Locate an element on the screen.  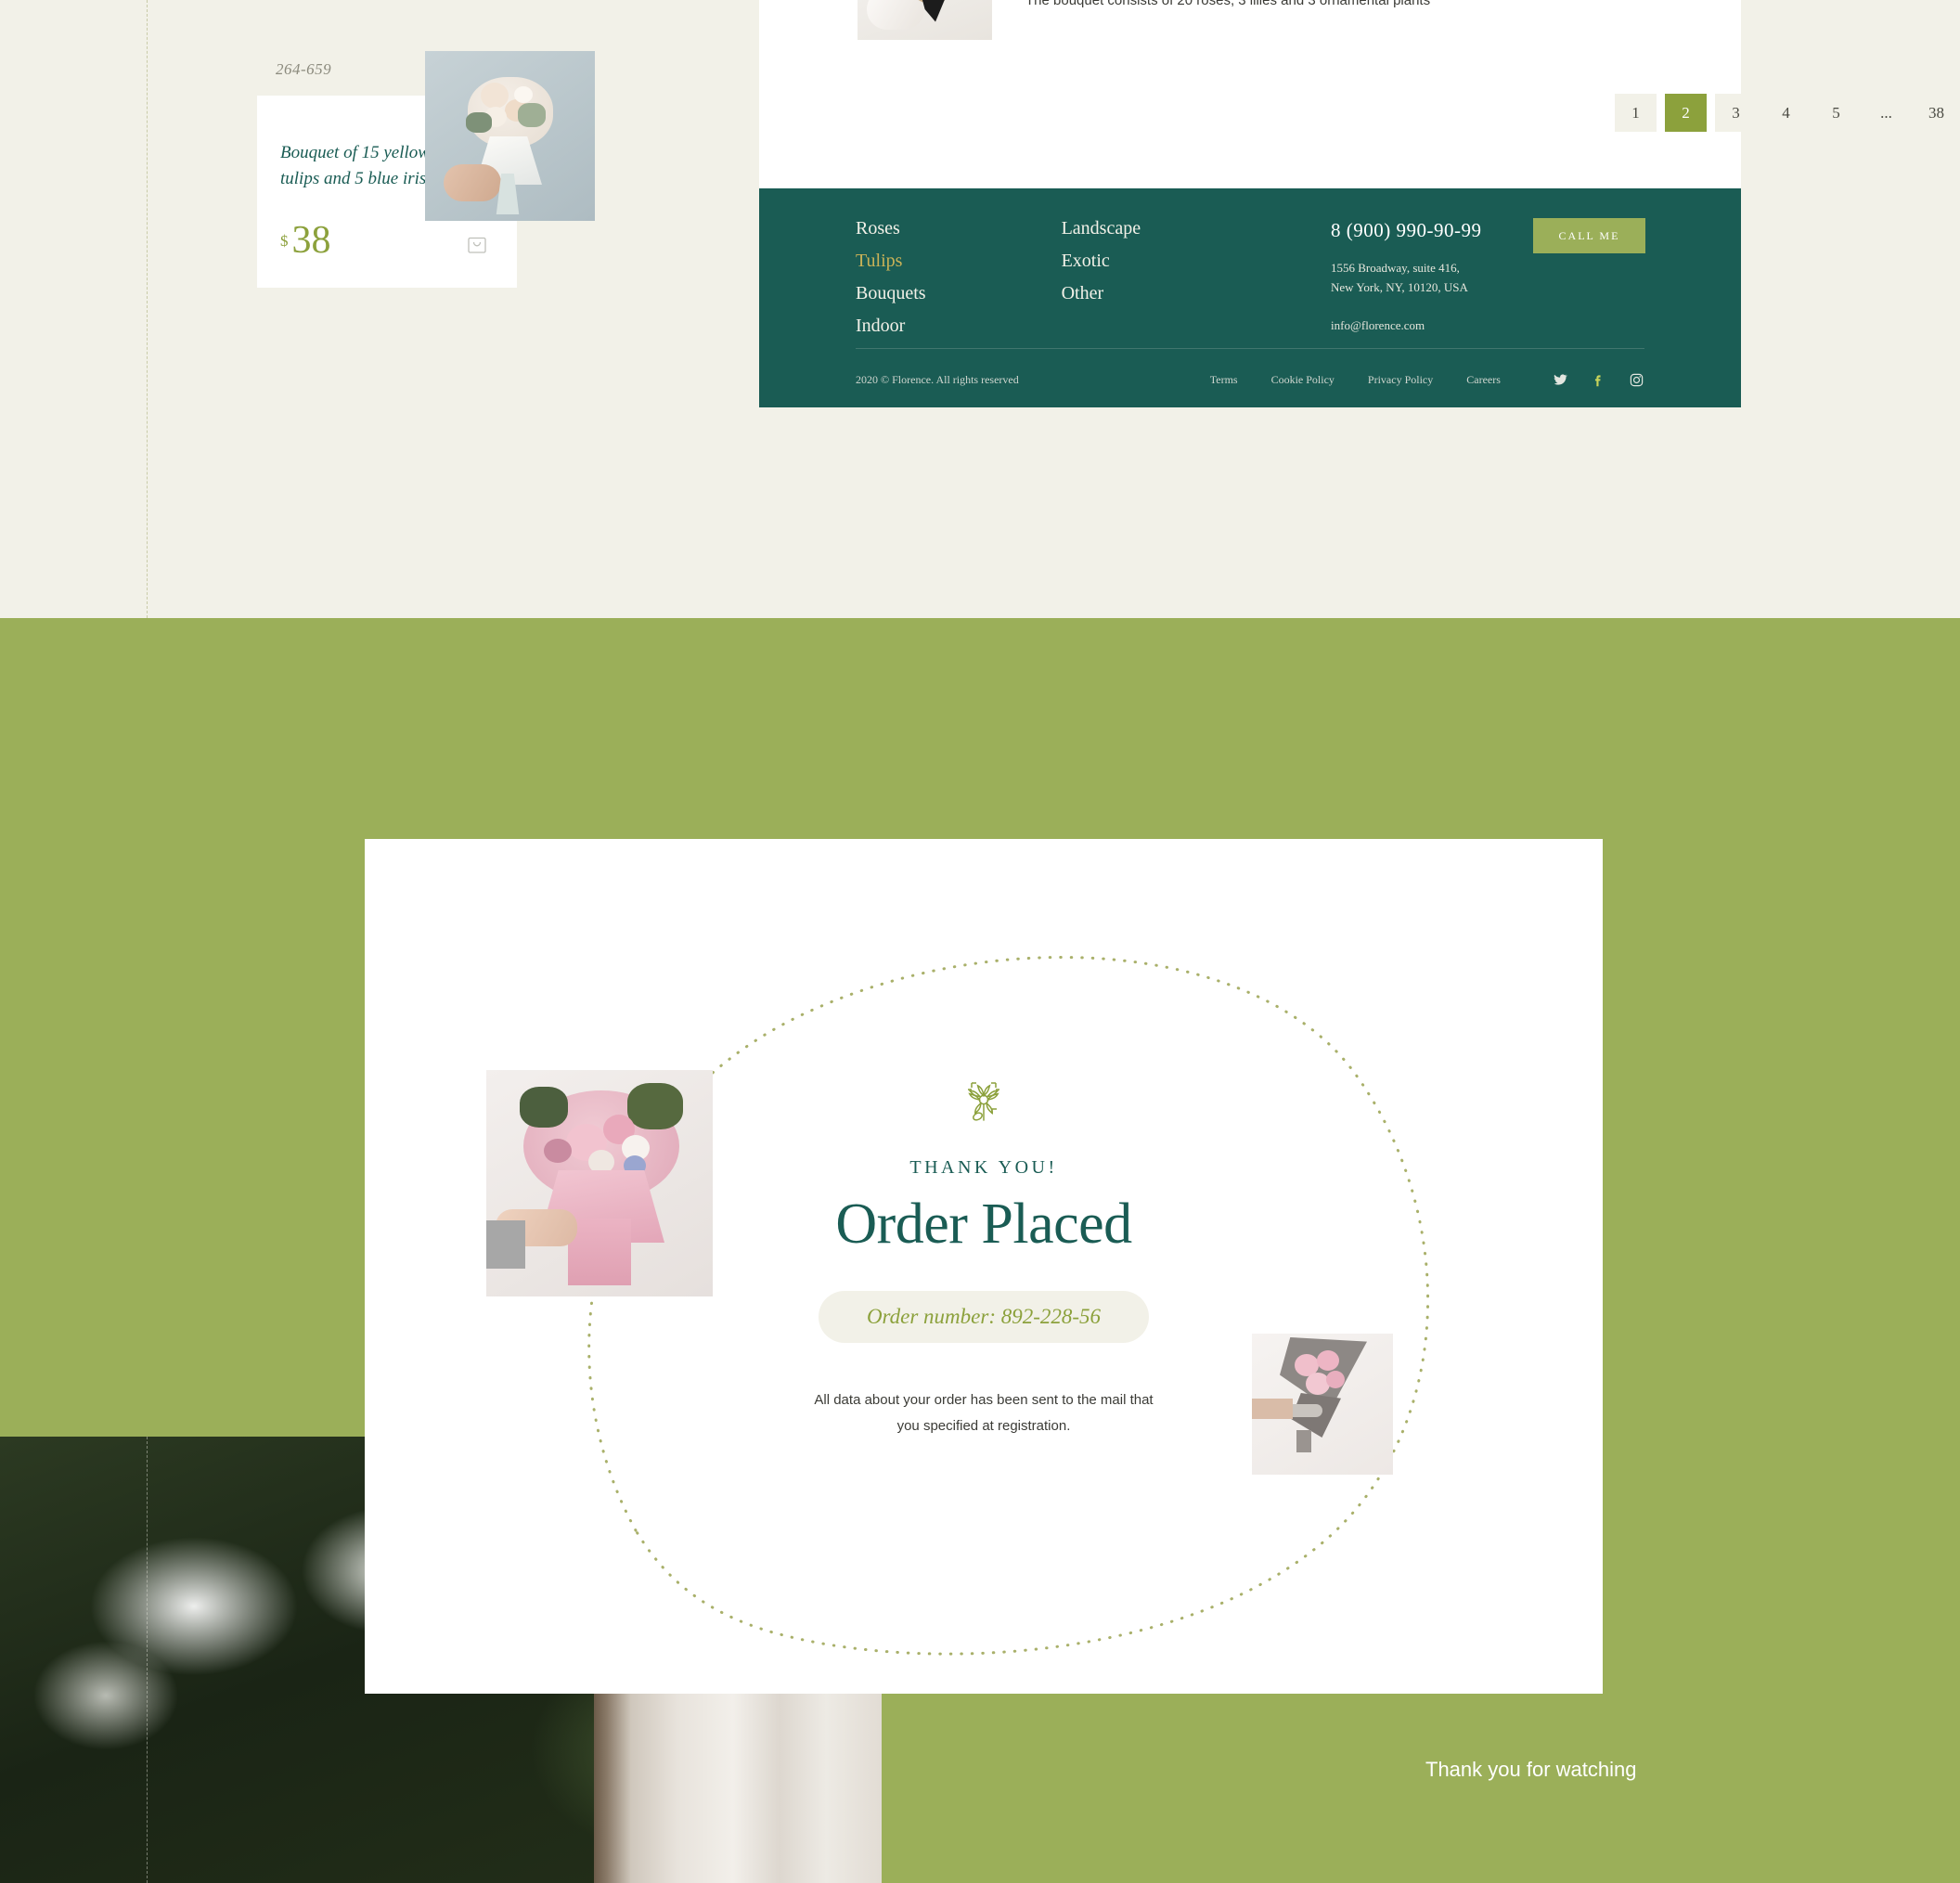
footer-social-links is located at coordinates (1598, 380).